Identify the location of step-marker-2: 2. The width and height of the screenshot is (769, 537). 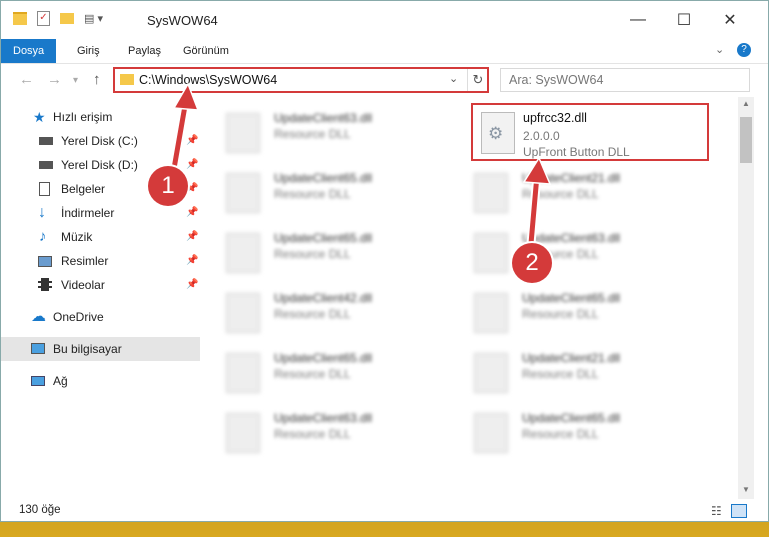
(532, 263).